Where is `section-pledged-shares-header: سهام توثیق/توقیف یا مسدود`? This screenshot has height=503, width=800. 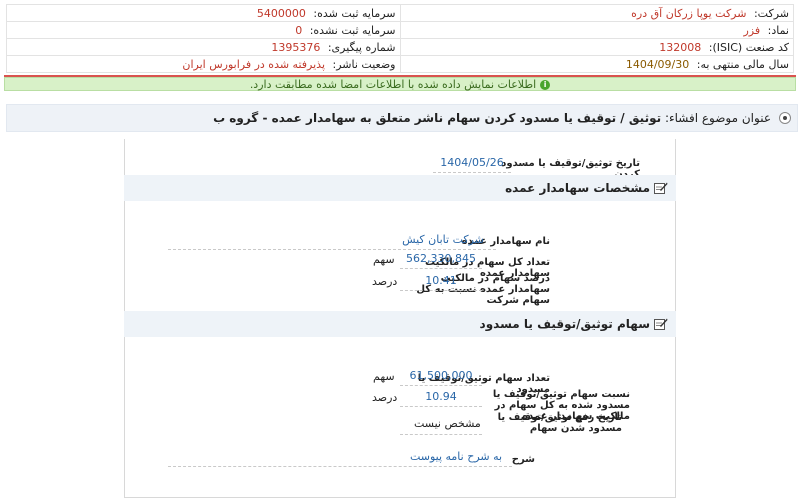 section-pledged-shares-header: سهام توثیق/توقیف یا مسدود is located at coordinates (400, 324).